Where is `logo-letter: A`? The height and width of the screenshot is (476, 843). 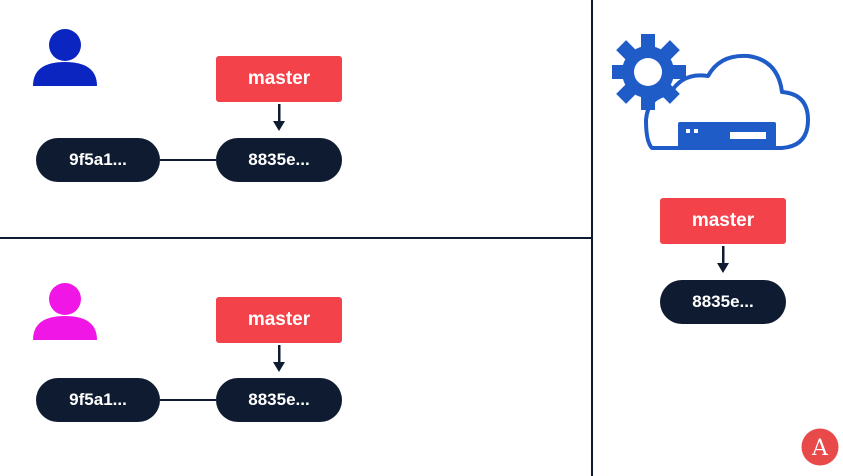
logo-letter: A is located at coordinates (820, 448).